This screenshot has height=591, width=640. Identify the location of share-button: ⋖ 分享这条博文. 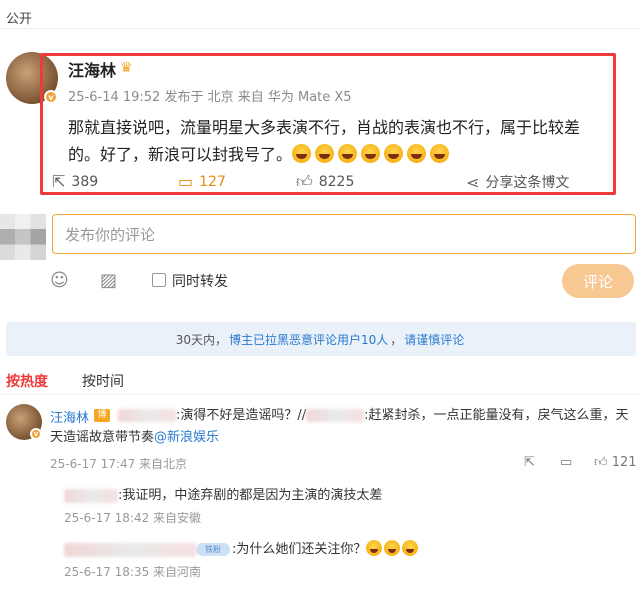
(517, 182).